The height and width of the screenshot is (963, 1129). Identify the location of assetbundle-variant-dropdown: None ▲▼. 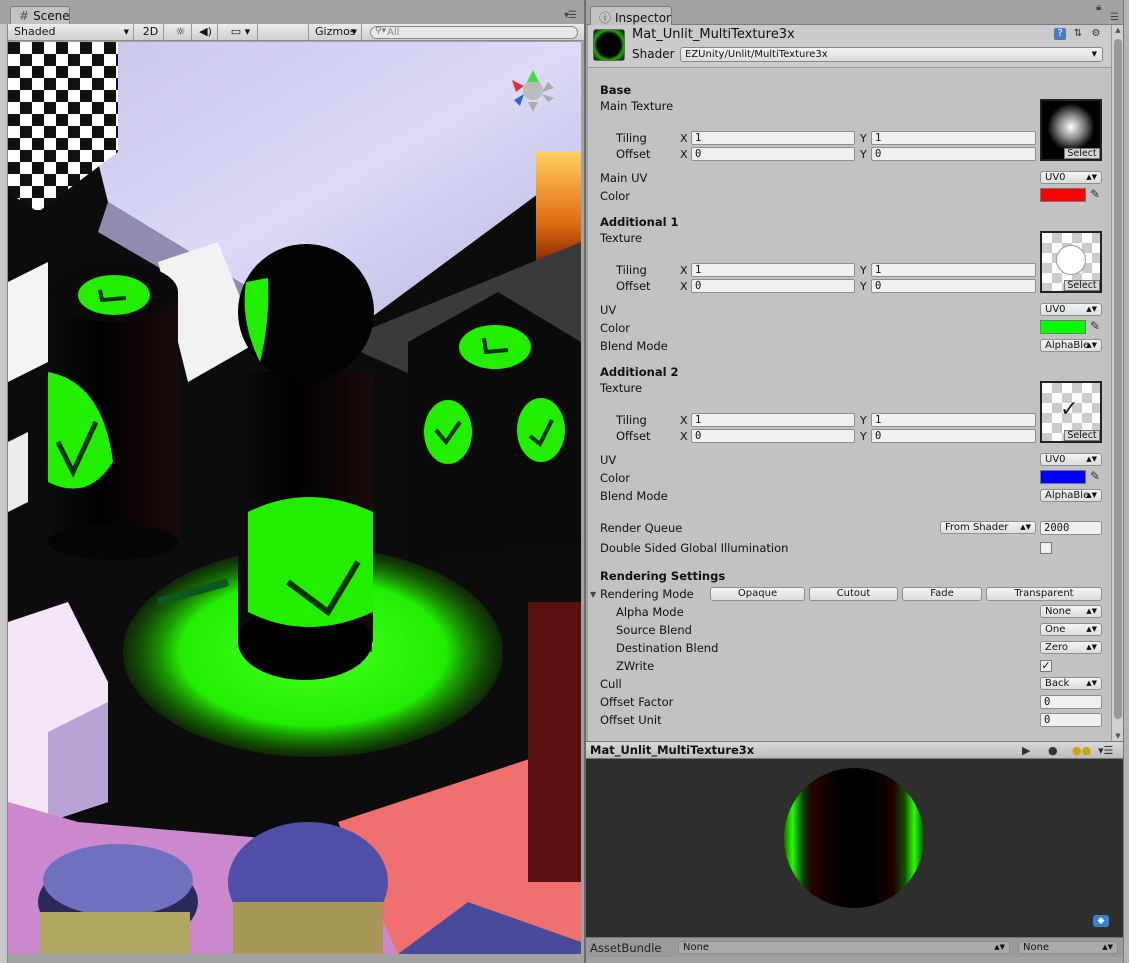
(1068, 947).